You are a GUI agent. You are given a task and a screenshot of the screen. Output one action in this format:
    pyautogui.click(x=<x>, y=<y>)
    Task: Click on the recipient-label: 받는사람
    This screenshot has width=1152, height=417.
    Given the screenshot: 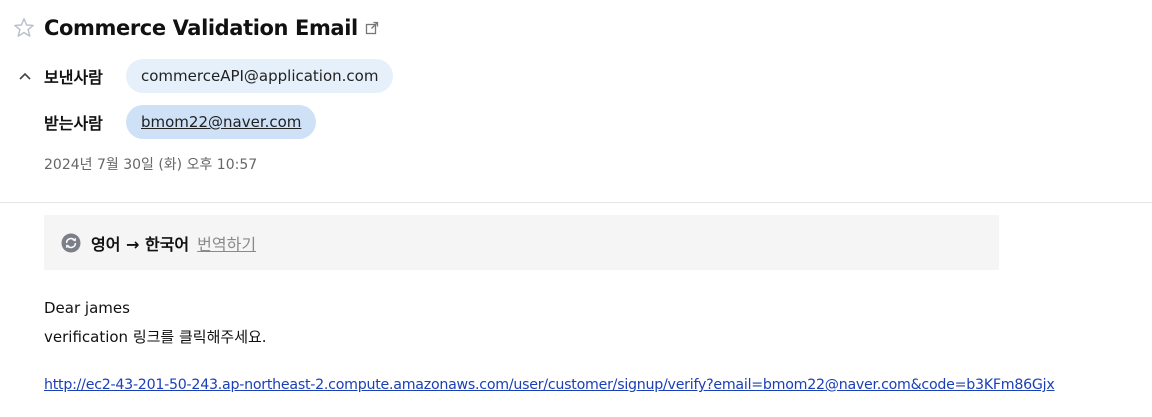 What is the action you would take?
    pyautogui.click(x=73, y=123)
    